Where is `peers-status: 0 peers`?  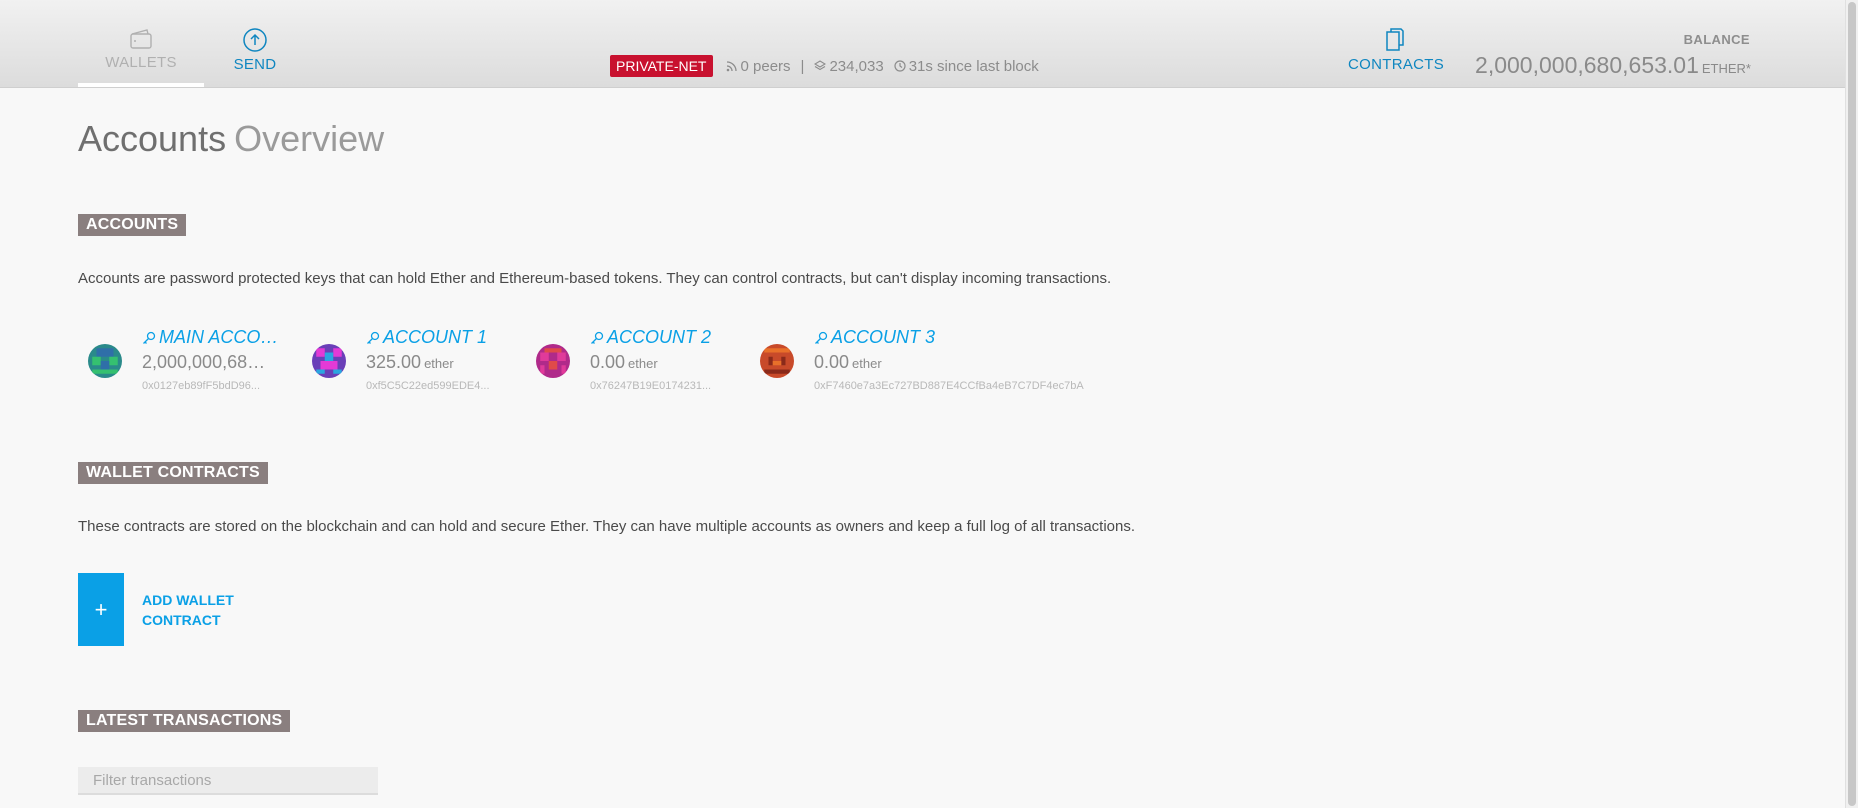 peers-status: 0 peers is located at coordinates (758, 66).